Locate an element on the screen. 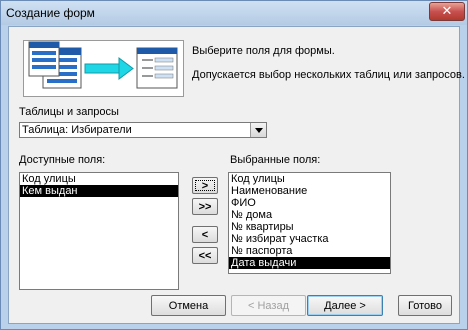  finish-label: Готово is located at coordinates (425, 305).